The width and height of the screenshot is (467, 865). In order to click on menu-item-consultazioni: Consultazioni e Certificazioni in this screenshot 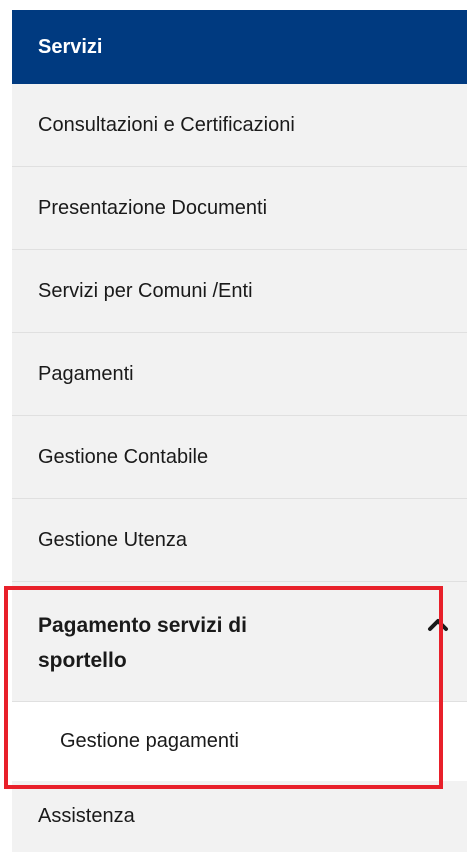, I will do `click(239, 125)`.